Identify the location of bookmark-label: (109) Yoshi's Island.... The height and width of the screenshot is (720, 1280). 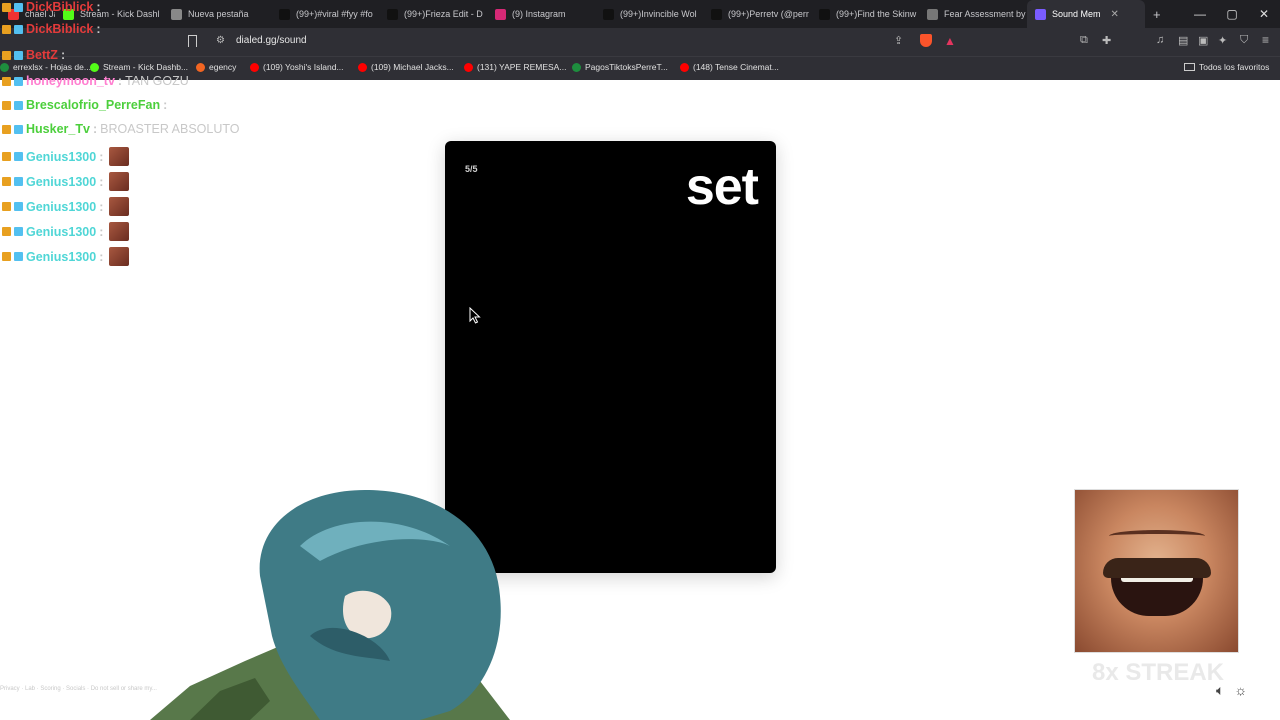
(303, 67).